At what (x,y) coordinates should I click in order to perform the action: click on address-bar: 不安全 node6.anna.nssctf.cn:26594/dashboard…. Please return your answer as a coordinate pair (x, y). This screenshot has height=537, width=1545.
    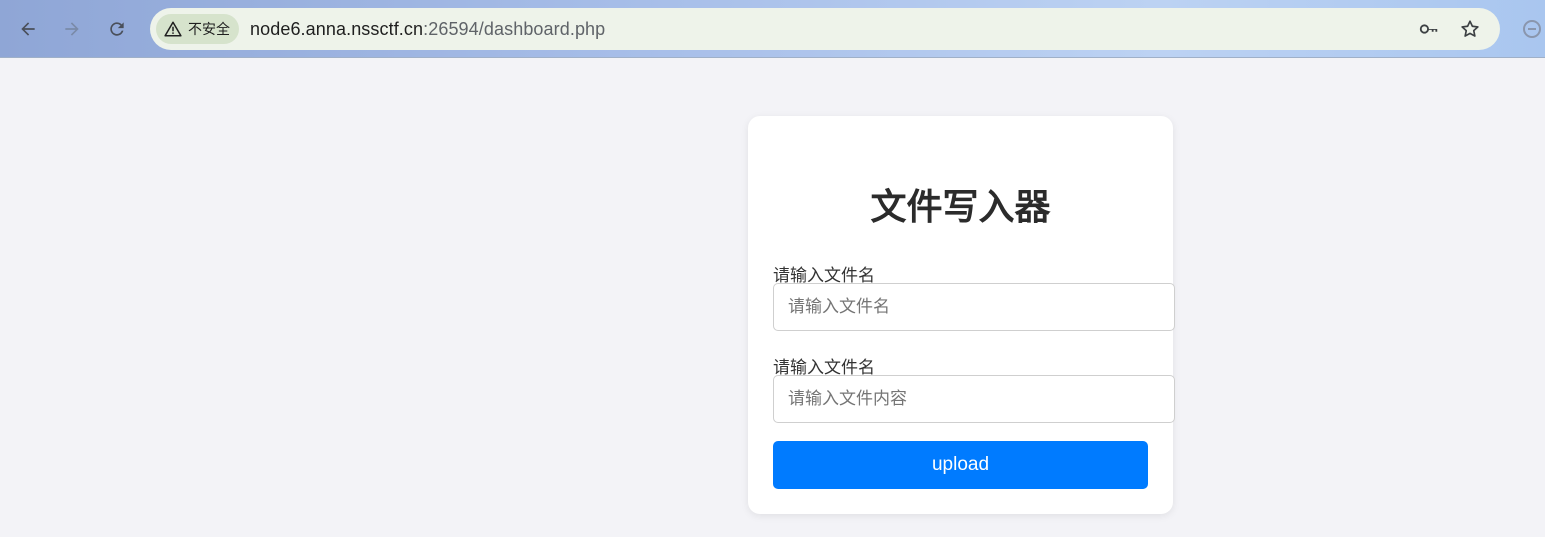
    Looking at the image, I should click on (825, 29).